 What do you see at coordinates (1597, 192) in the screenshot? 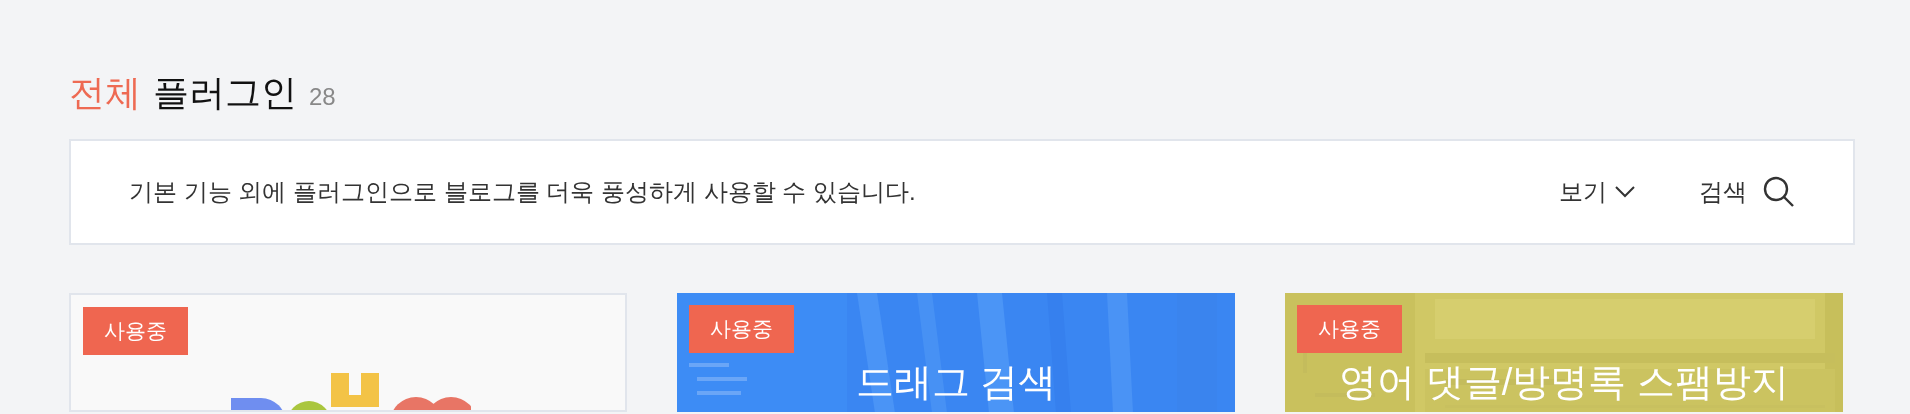
I see `view-dropdown: 보기` at bounding box center [1597, 192].